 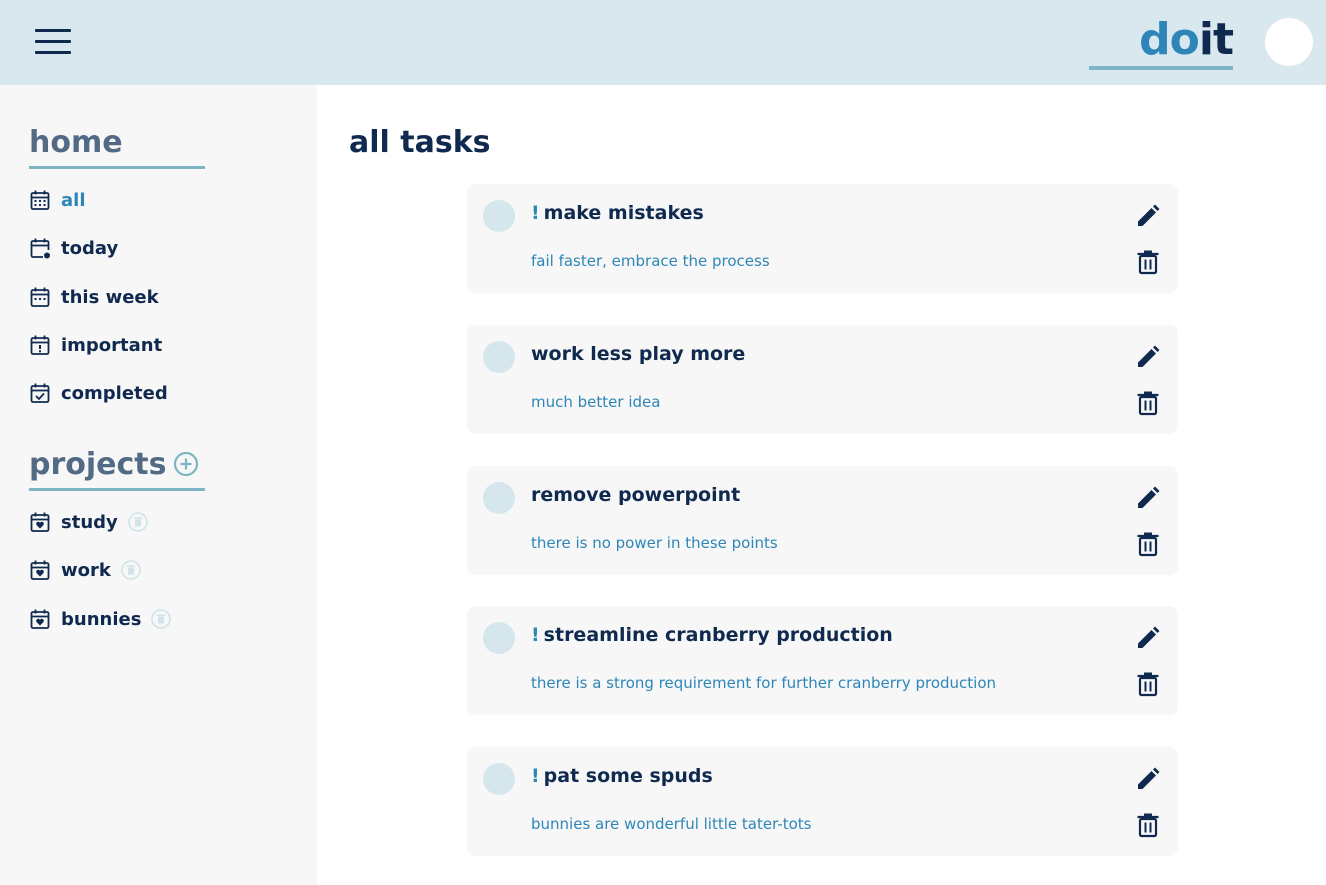 What do you see at coordinates (110, 297) in the screenshot?
I see `sidebar-item-label: this week` at bounding box center [110, 297].